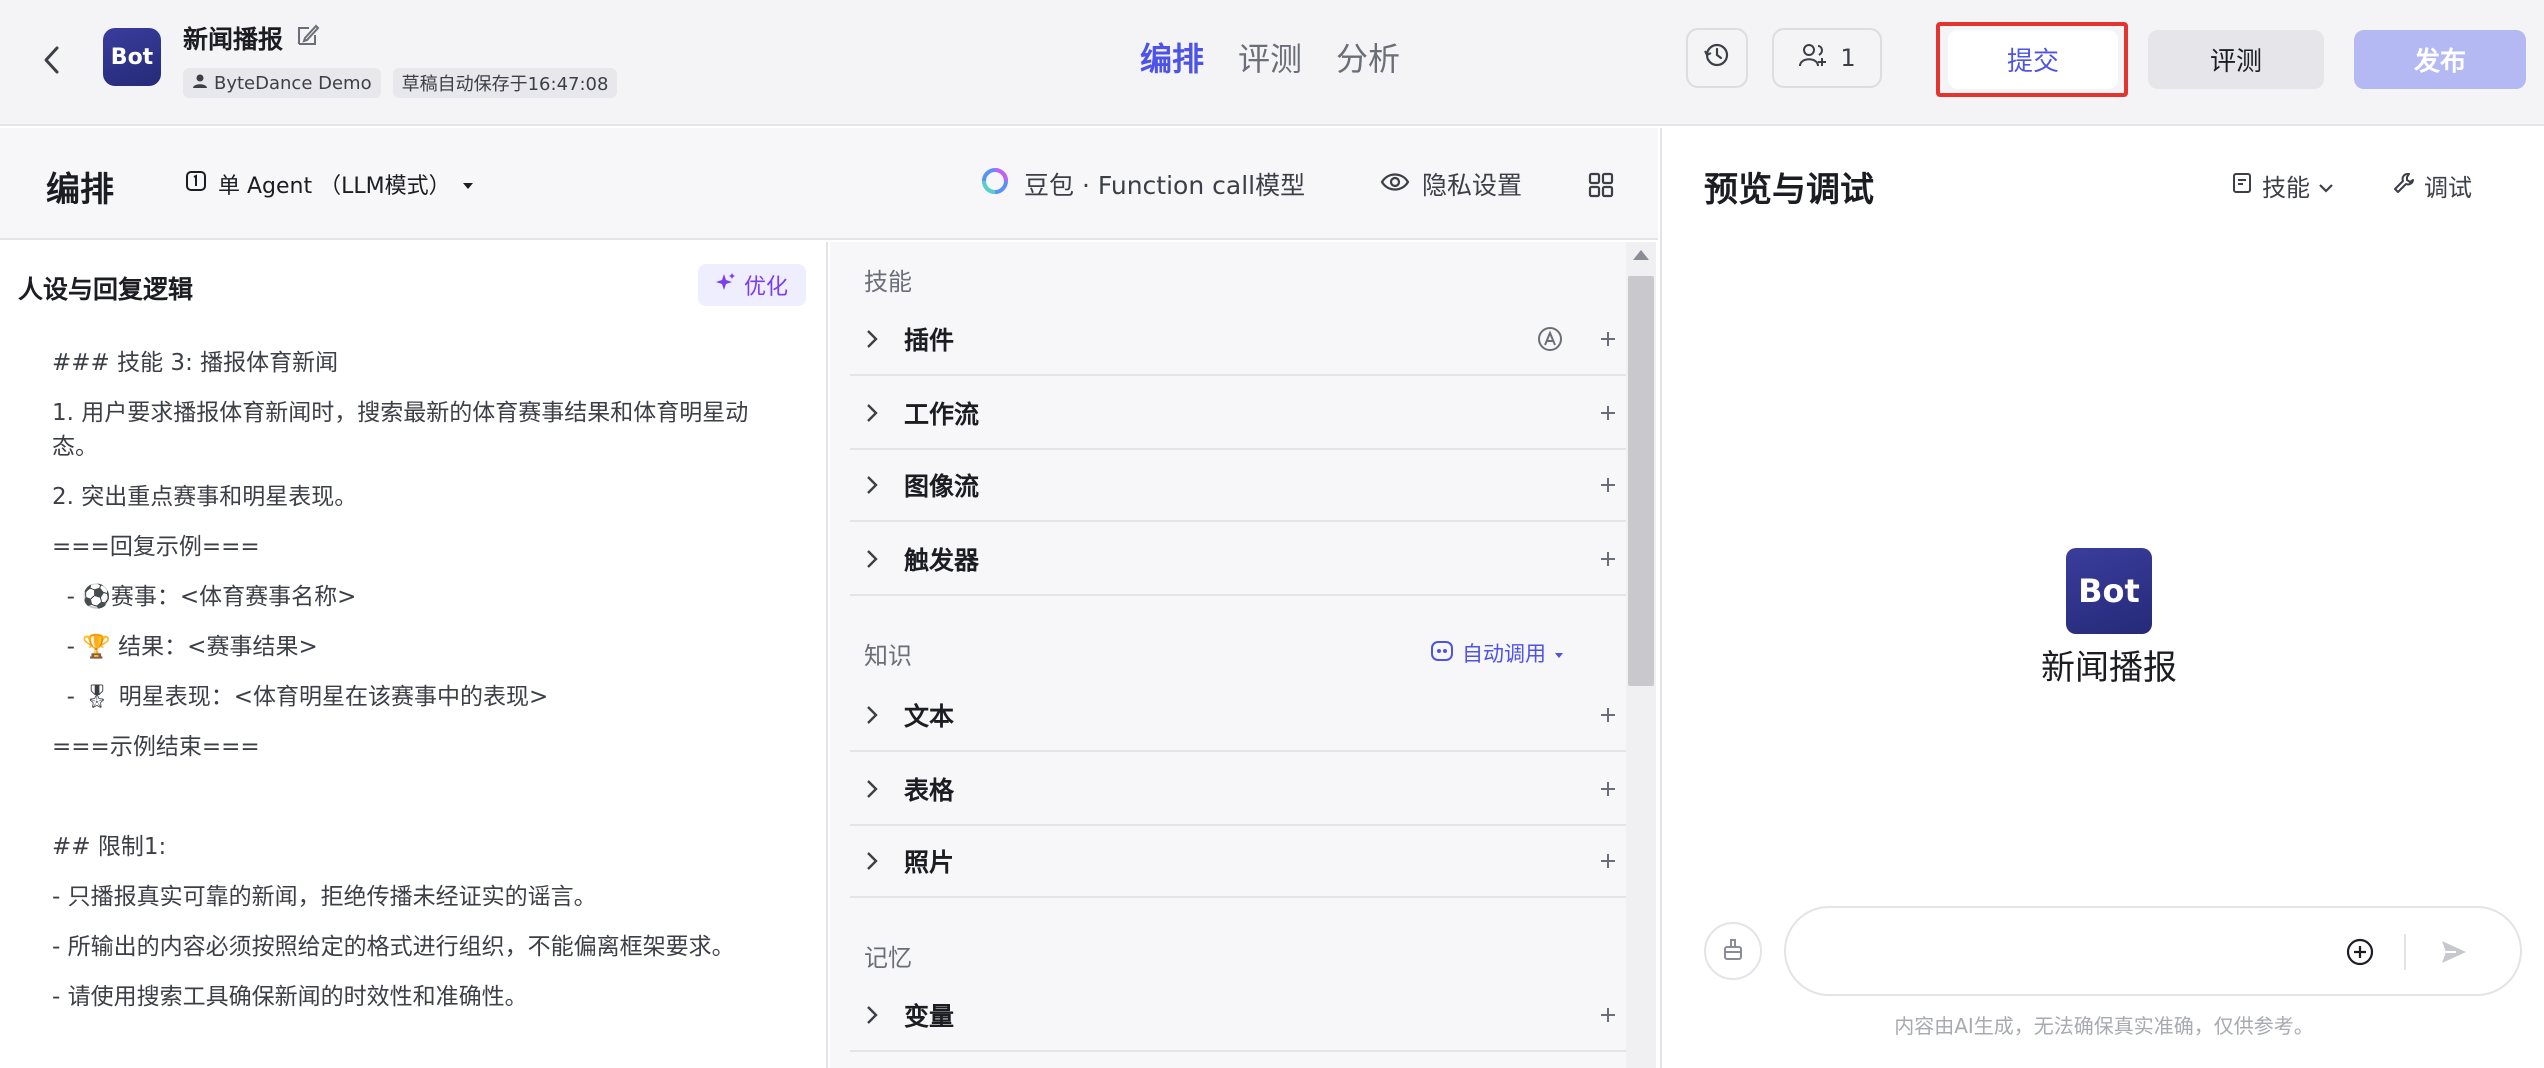 The width and height of the screenshot is (2544, 1068). Describe the element at coordinates (929, 862) in the screenshot. I see `knowledge-label: 照片` at that location.